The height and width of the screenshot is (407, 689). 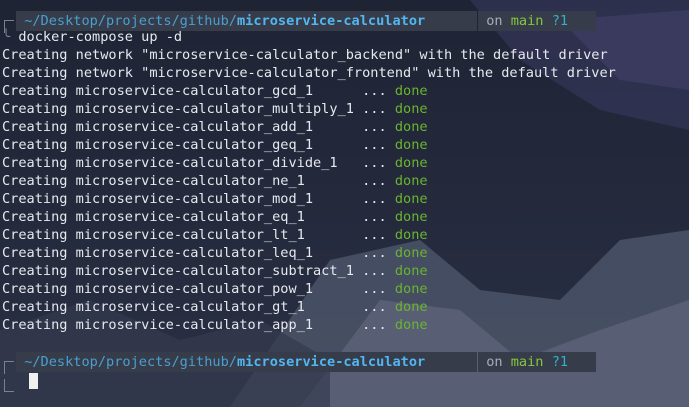 What do you see at coordinates (9, 385) in the screenshot?
I see `prompt-frame-bottom` at bounding box center [9, 385].